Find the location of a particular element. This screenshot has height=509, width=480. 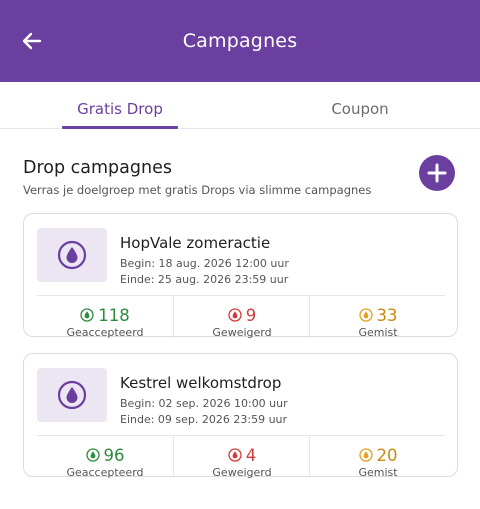

campaign-end: Einde: 09 sep. 2026 23:59 uur is located at coordinates (204, 419).